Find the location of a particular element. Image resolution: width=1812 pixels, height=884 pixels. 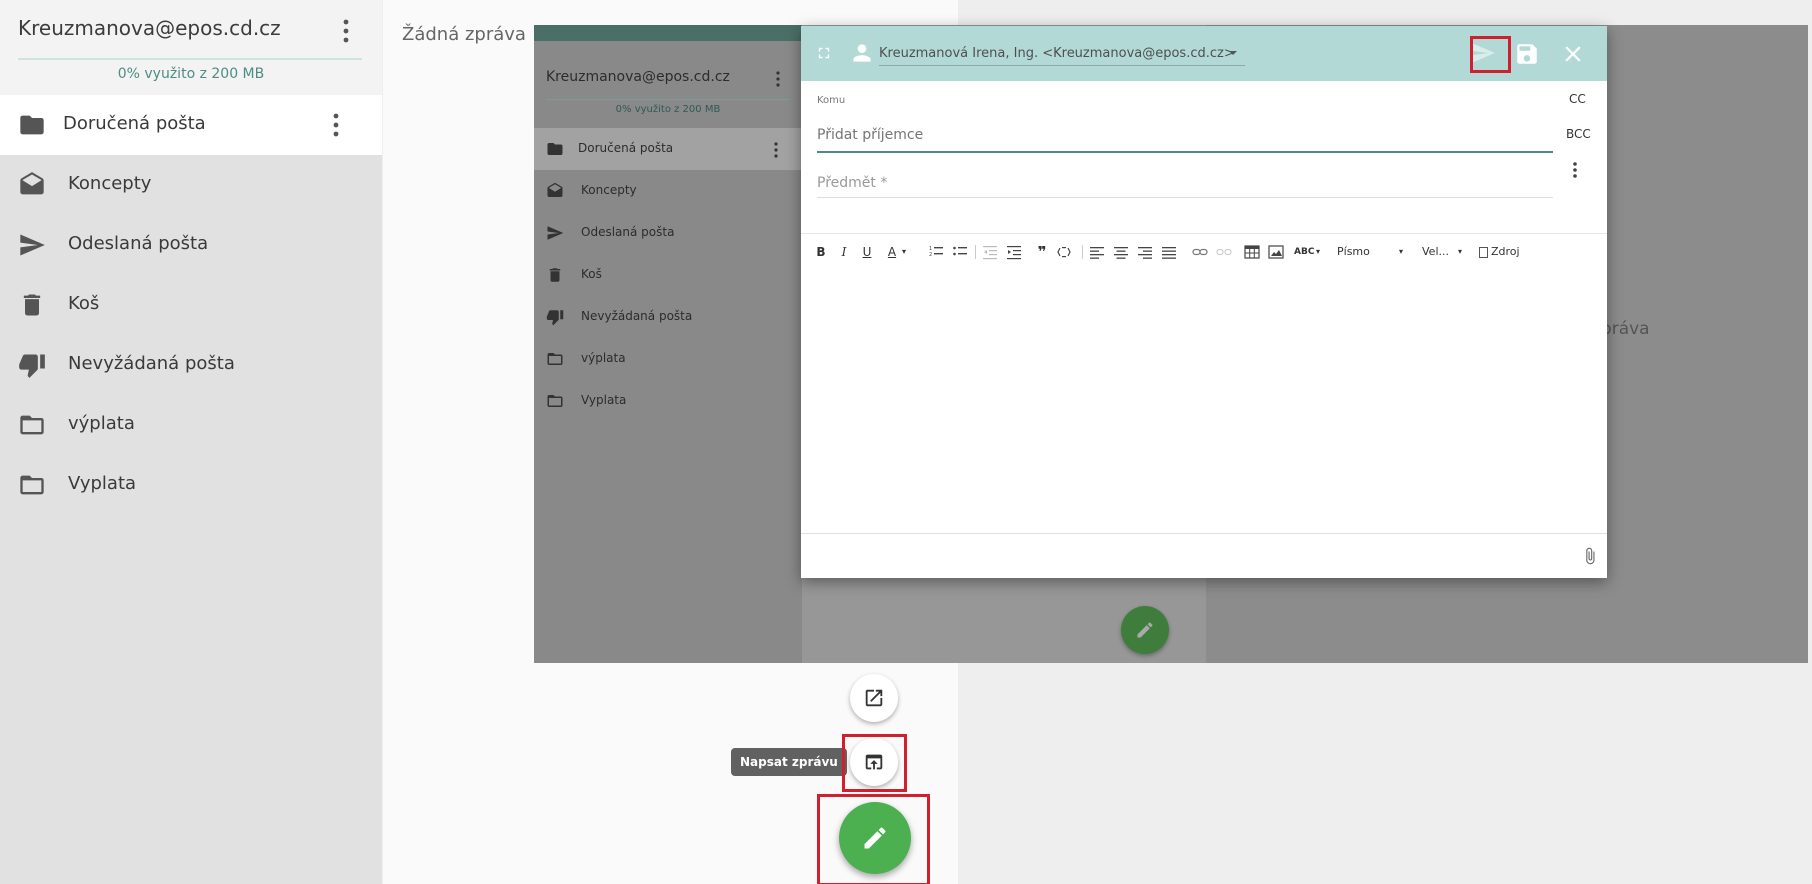

overlay-item-label: Koš is located at coordinates (591, 274).